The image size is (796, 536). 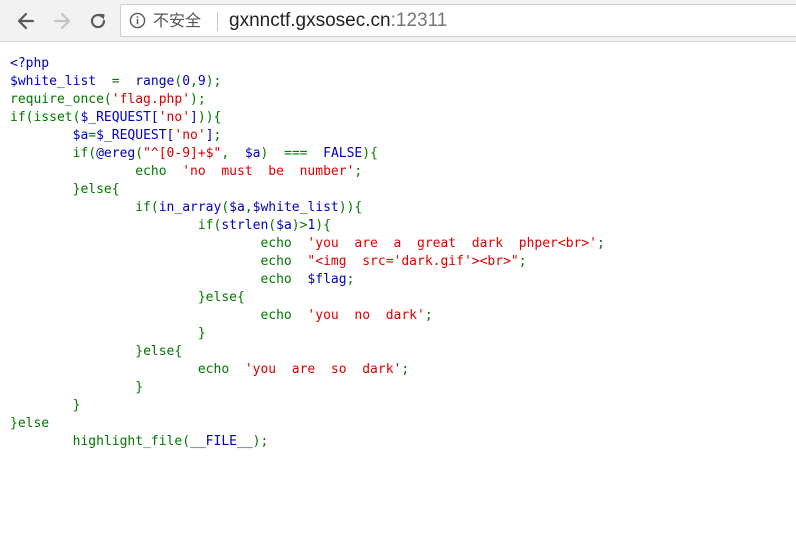 What do you see at coordinates (310, 20) in the screenshot?
I see `url-host: gxnnctf.gxsosec.cn` at bounding box center [310, 20].